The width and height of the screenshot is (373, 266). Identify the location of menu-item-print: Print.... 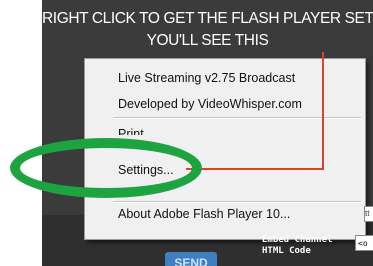
(136, 131).